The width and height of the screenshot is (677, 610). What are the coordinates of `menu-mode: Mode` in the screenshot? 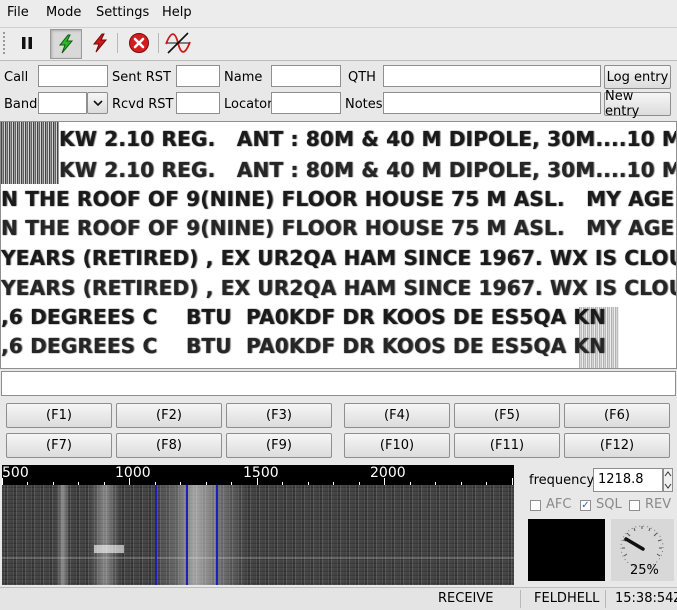 It's located at (63, 12).